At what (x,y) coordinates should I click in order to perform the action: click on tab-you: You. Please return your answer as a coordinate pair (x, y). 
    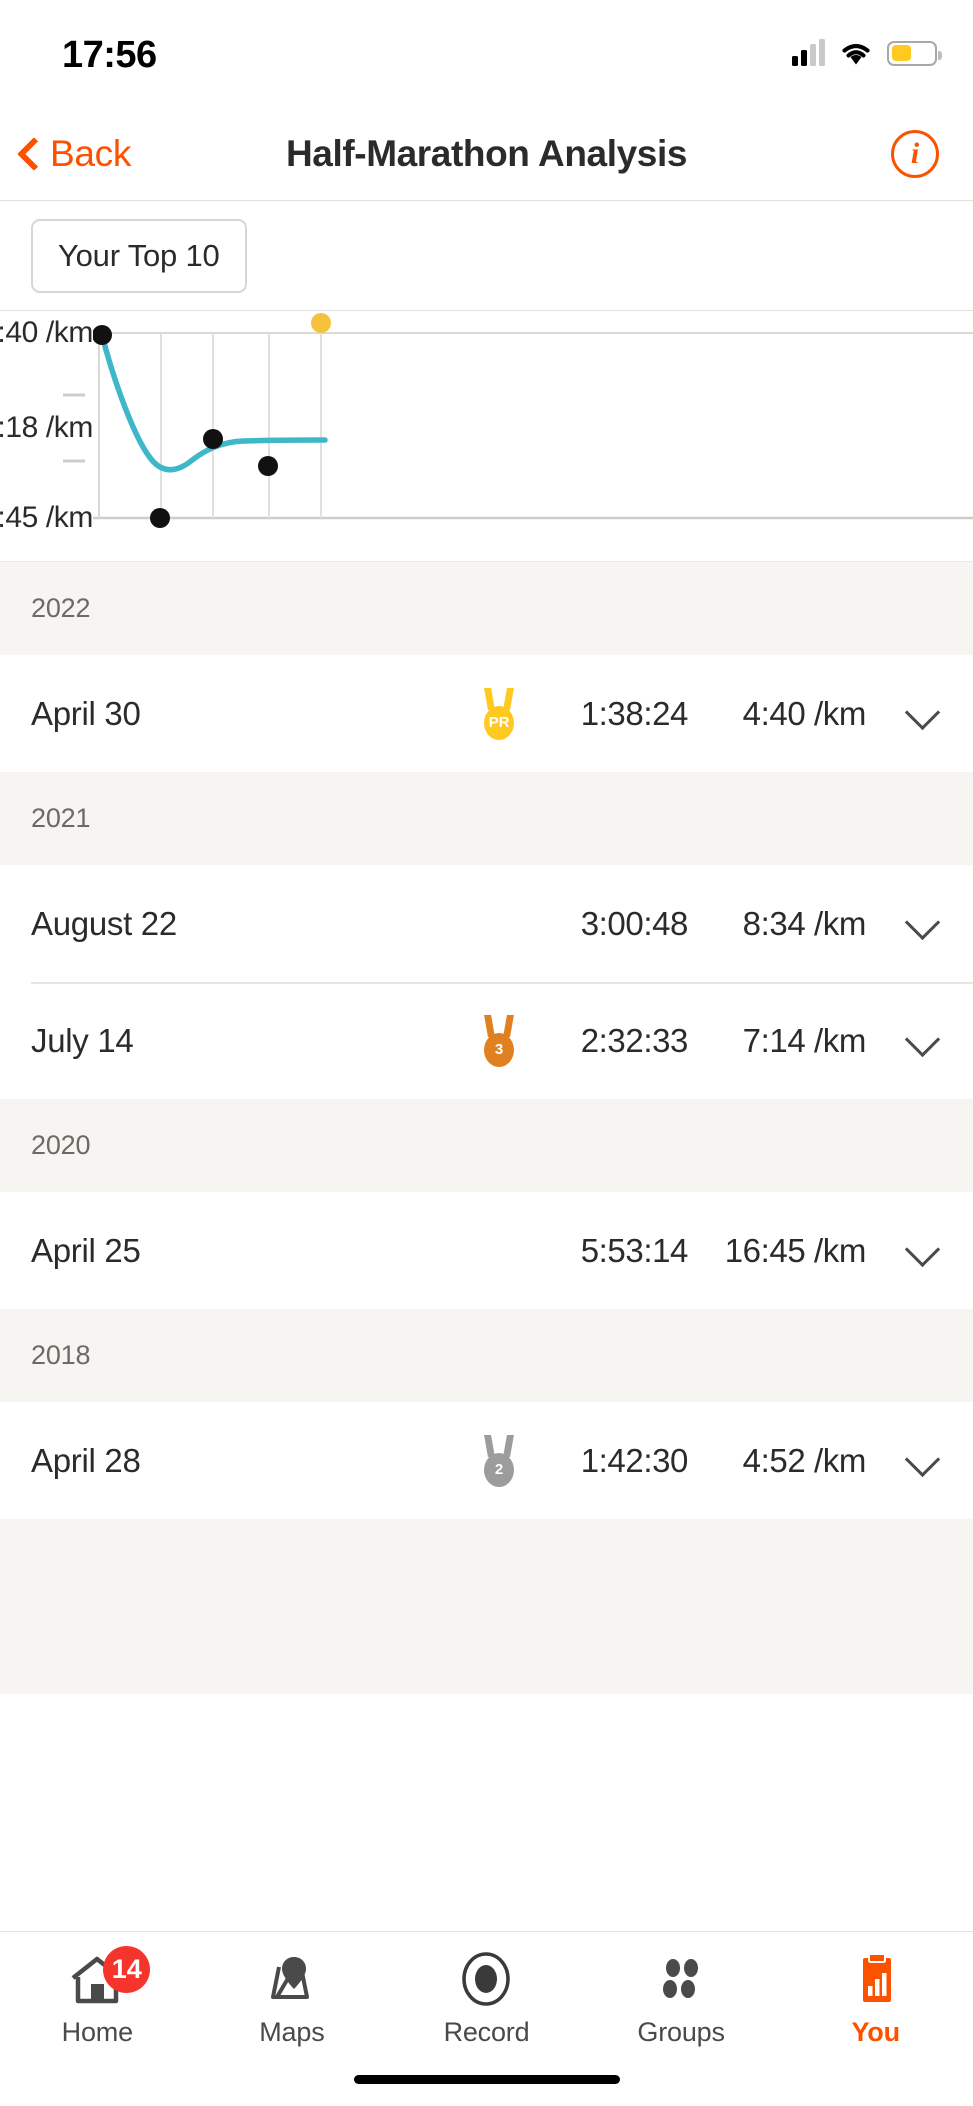
    Looking at the image, I should click on (875, 1999).